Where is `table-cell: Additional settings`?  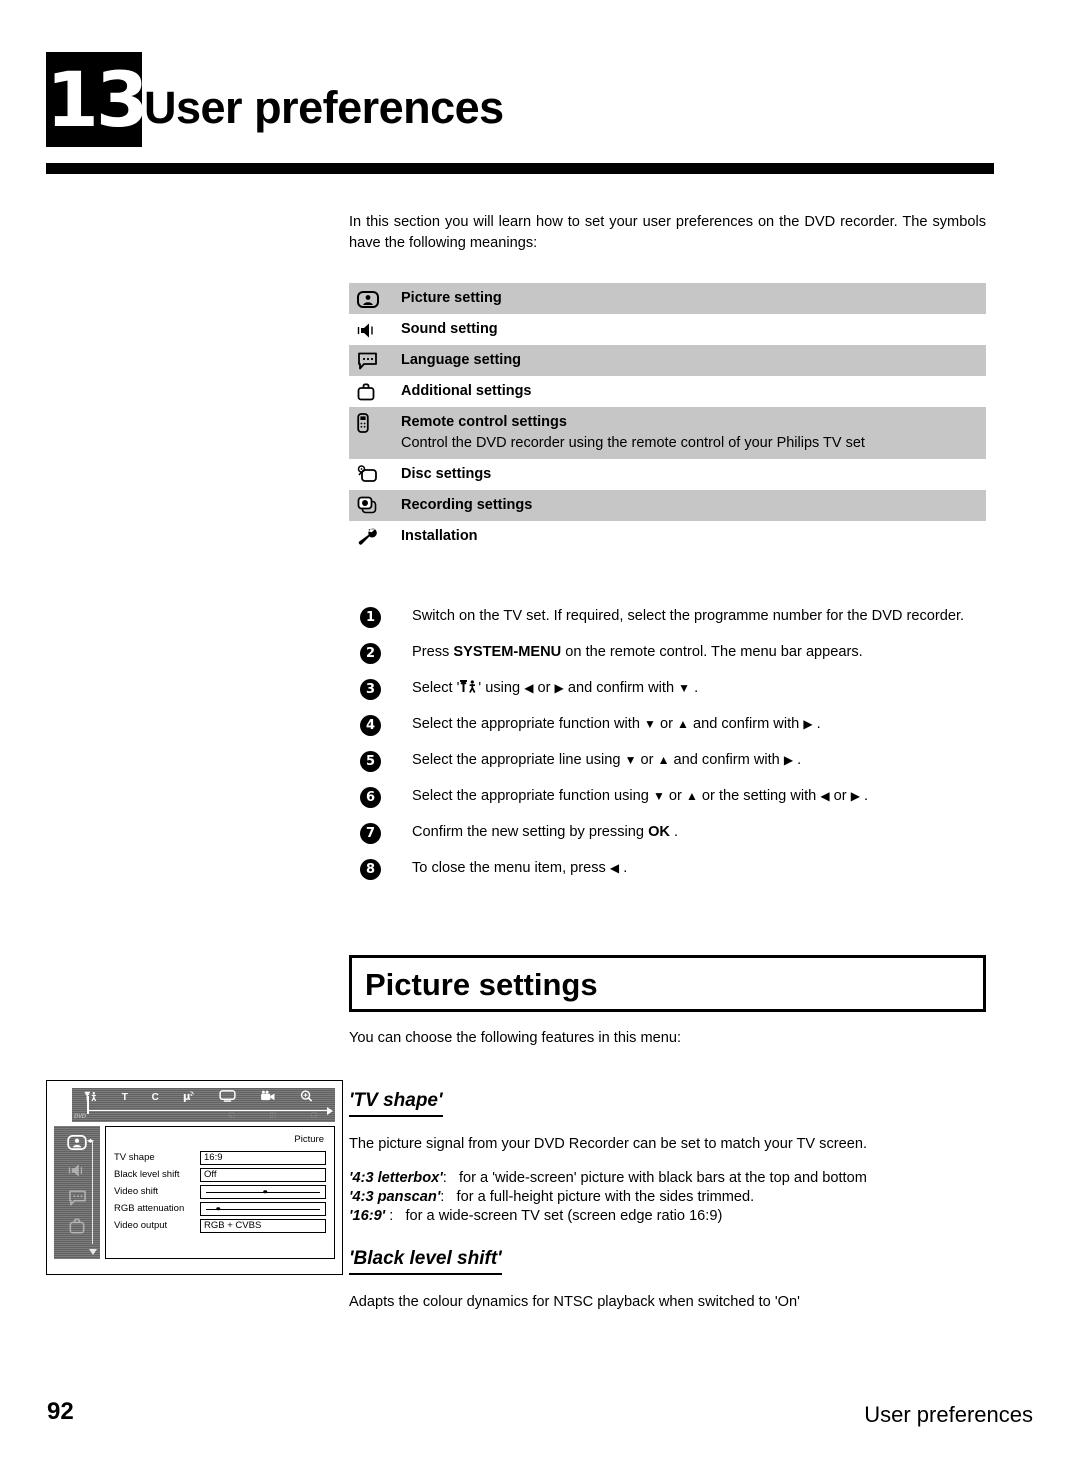 table-cell: Additional settings is located at coordinates (693, 391).